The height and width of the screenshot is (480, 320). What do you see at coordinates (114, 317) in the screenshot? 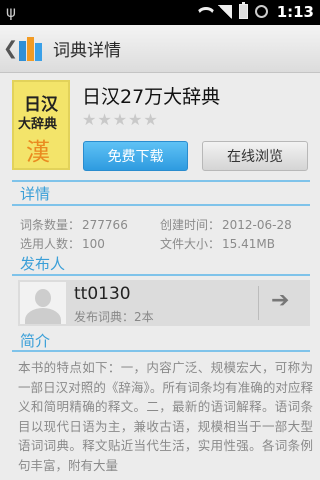
I see `publisher-dict-count: 发布词典：2本` at bounding box center [114, 317].